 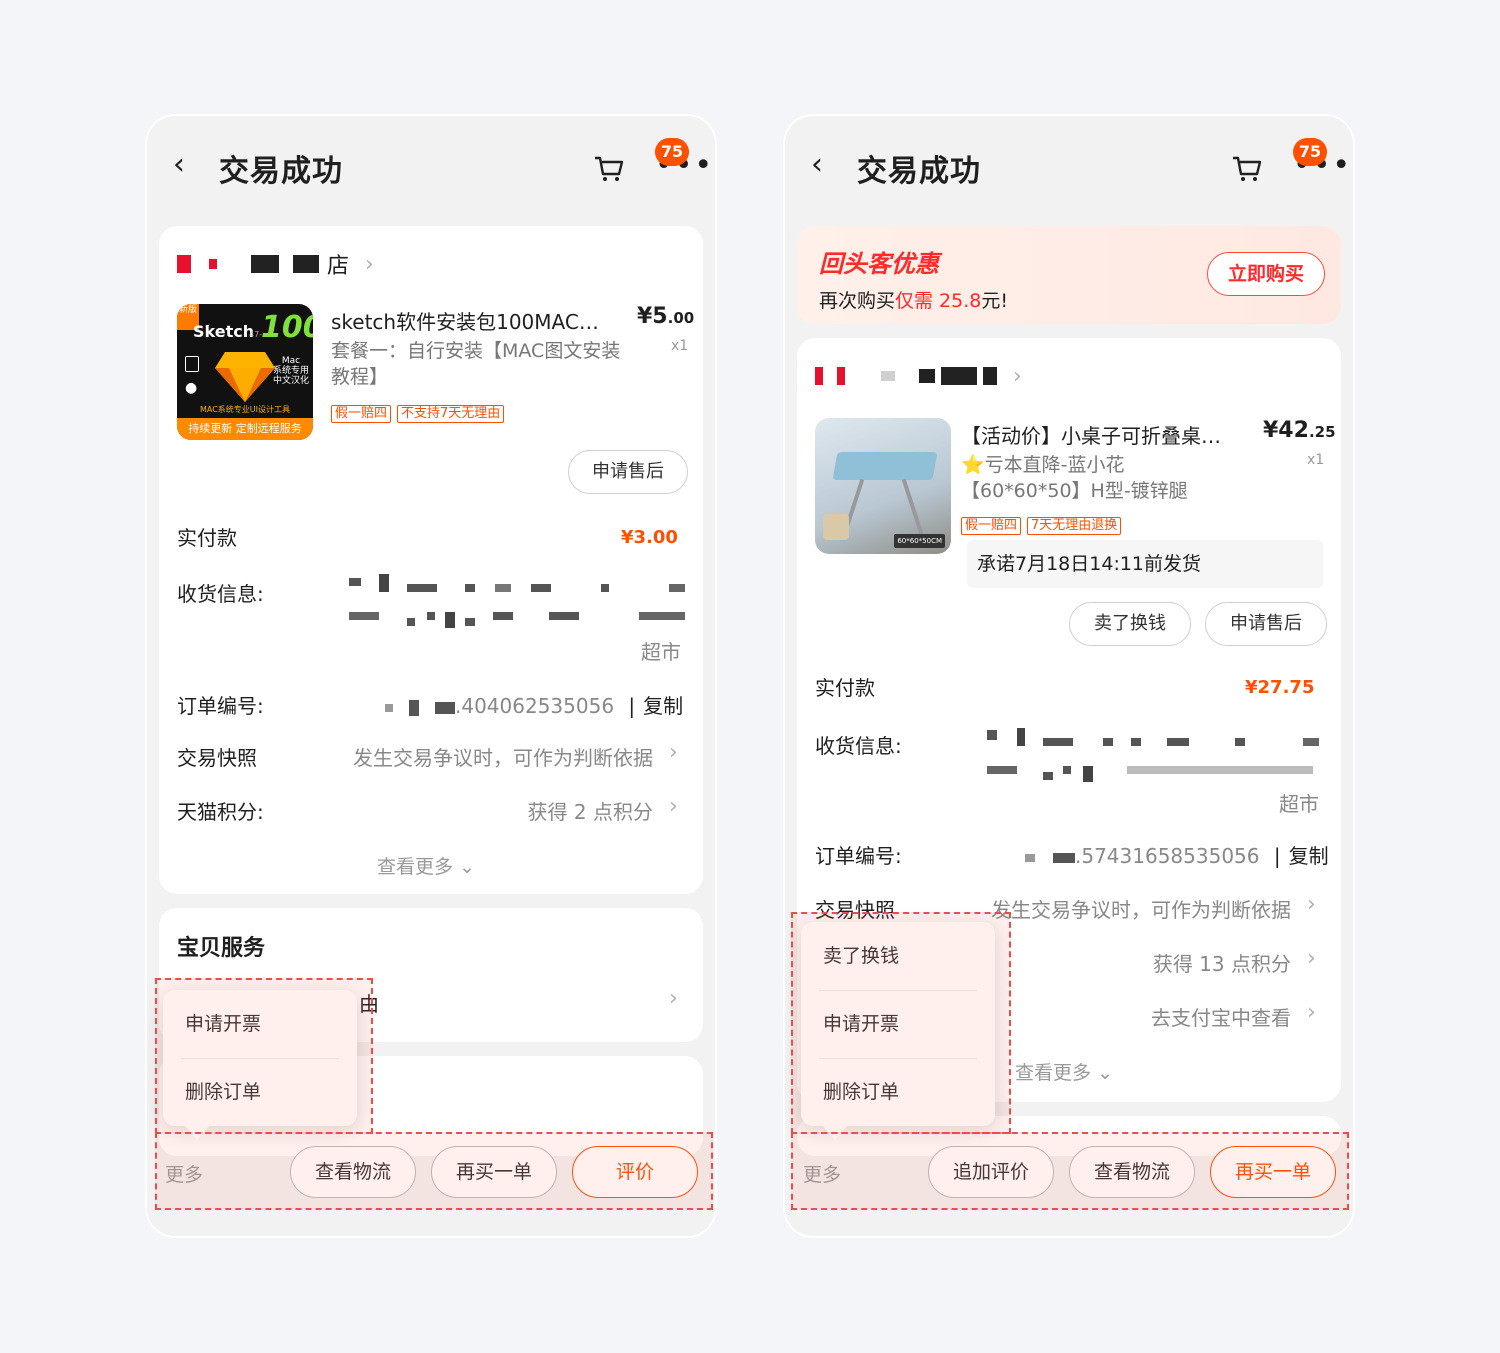 I want to click on product-spec-1: ⭐亏本直降-蓝小花, so click(x=1043, y=465).